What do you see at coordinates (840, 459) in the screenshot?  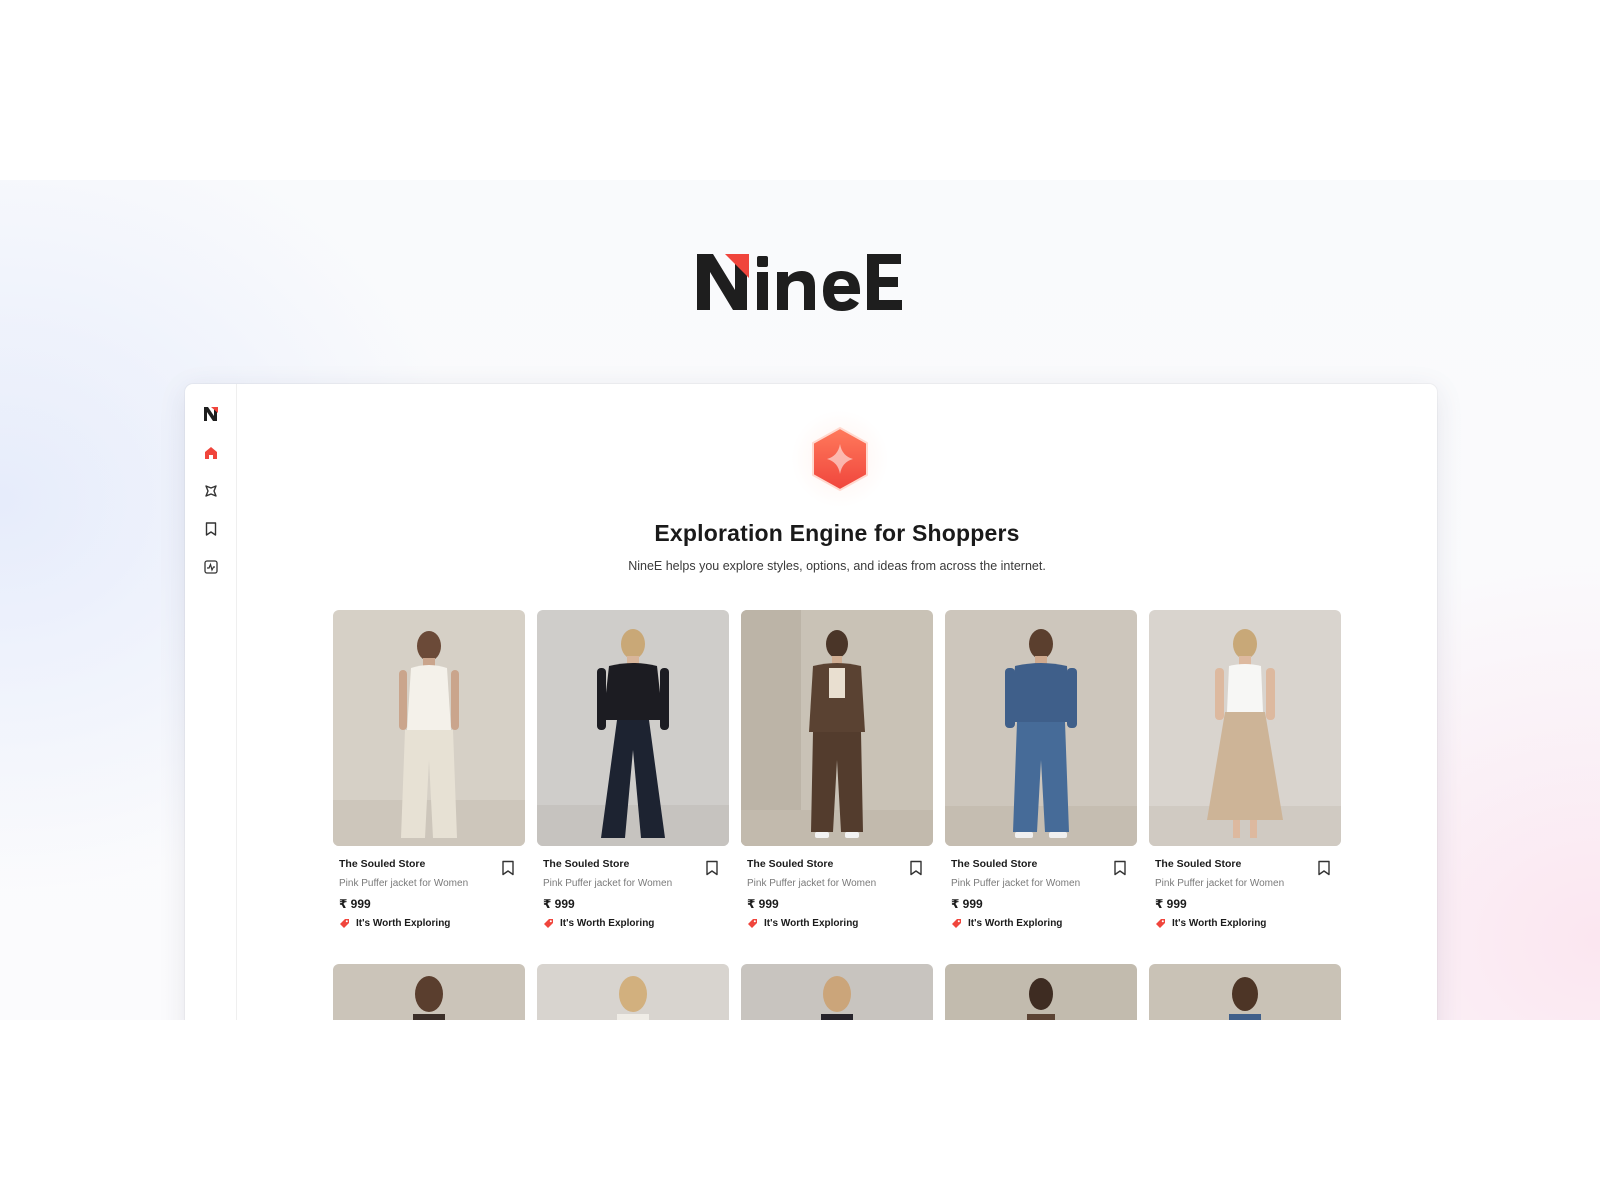 I see `sparkle-hexagon-icon` at bounding box center [840, 459].